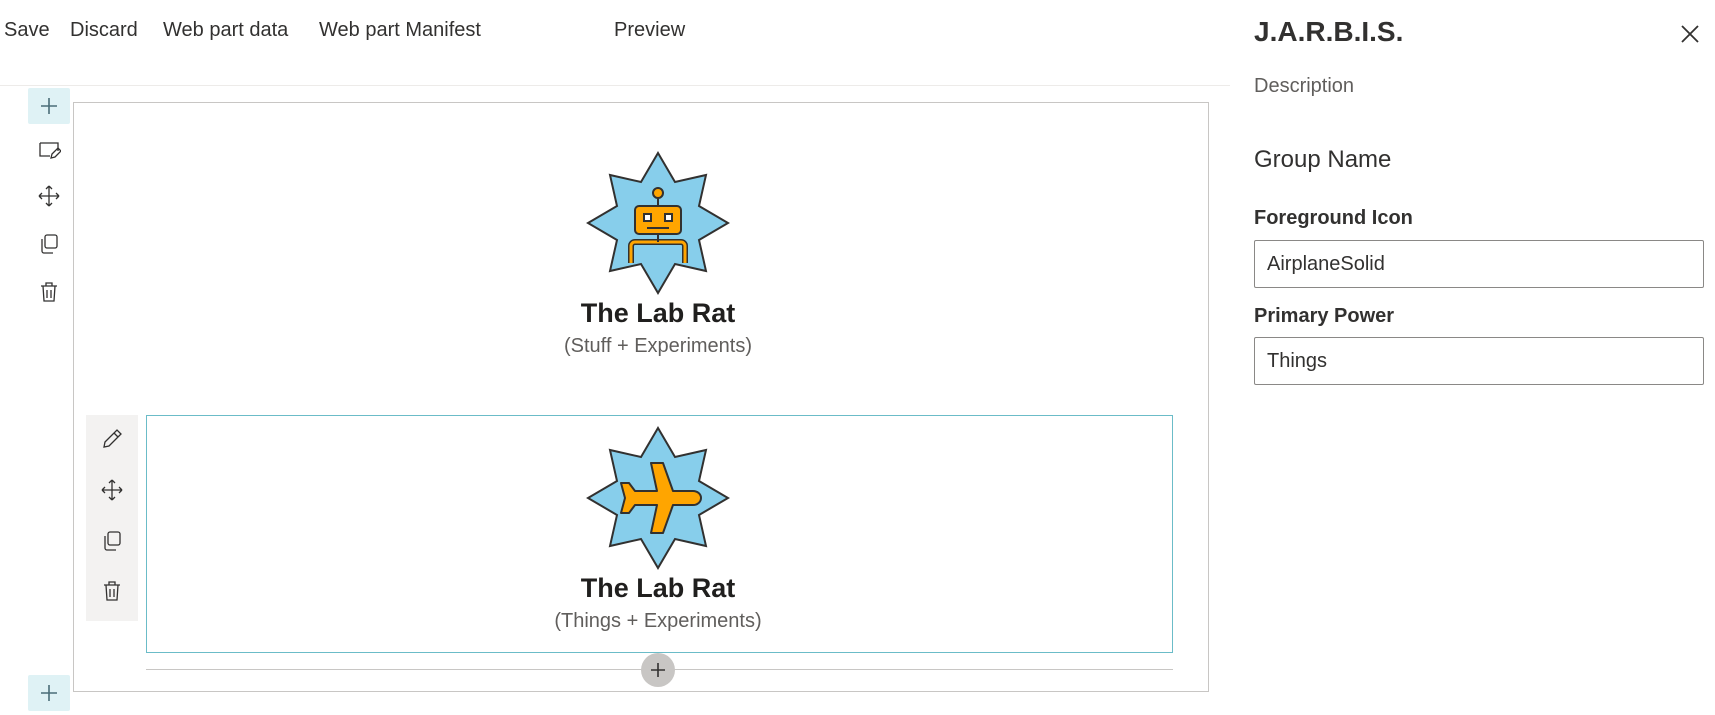 Image resolution: width=1715 pixels, height=715 pixels. I want to click on robot-icon, so click(658, 223).